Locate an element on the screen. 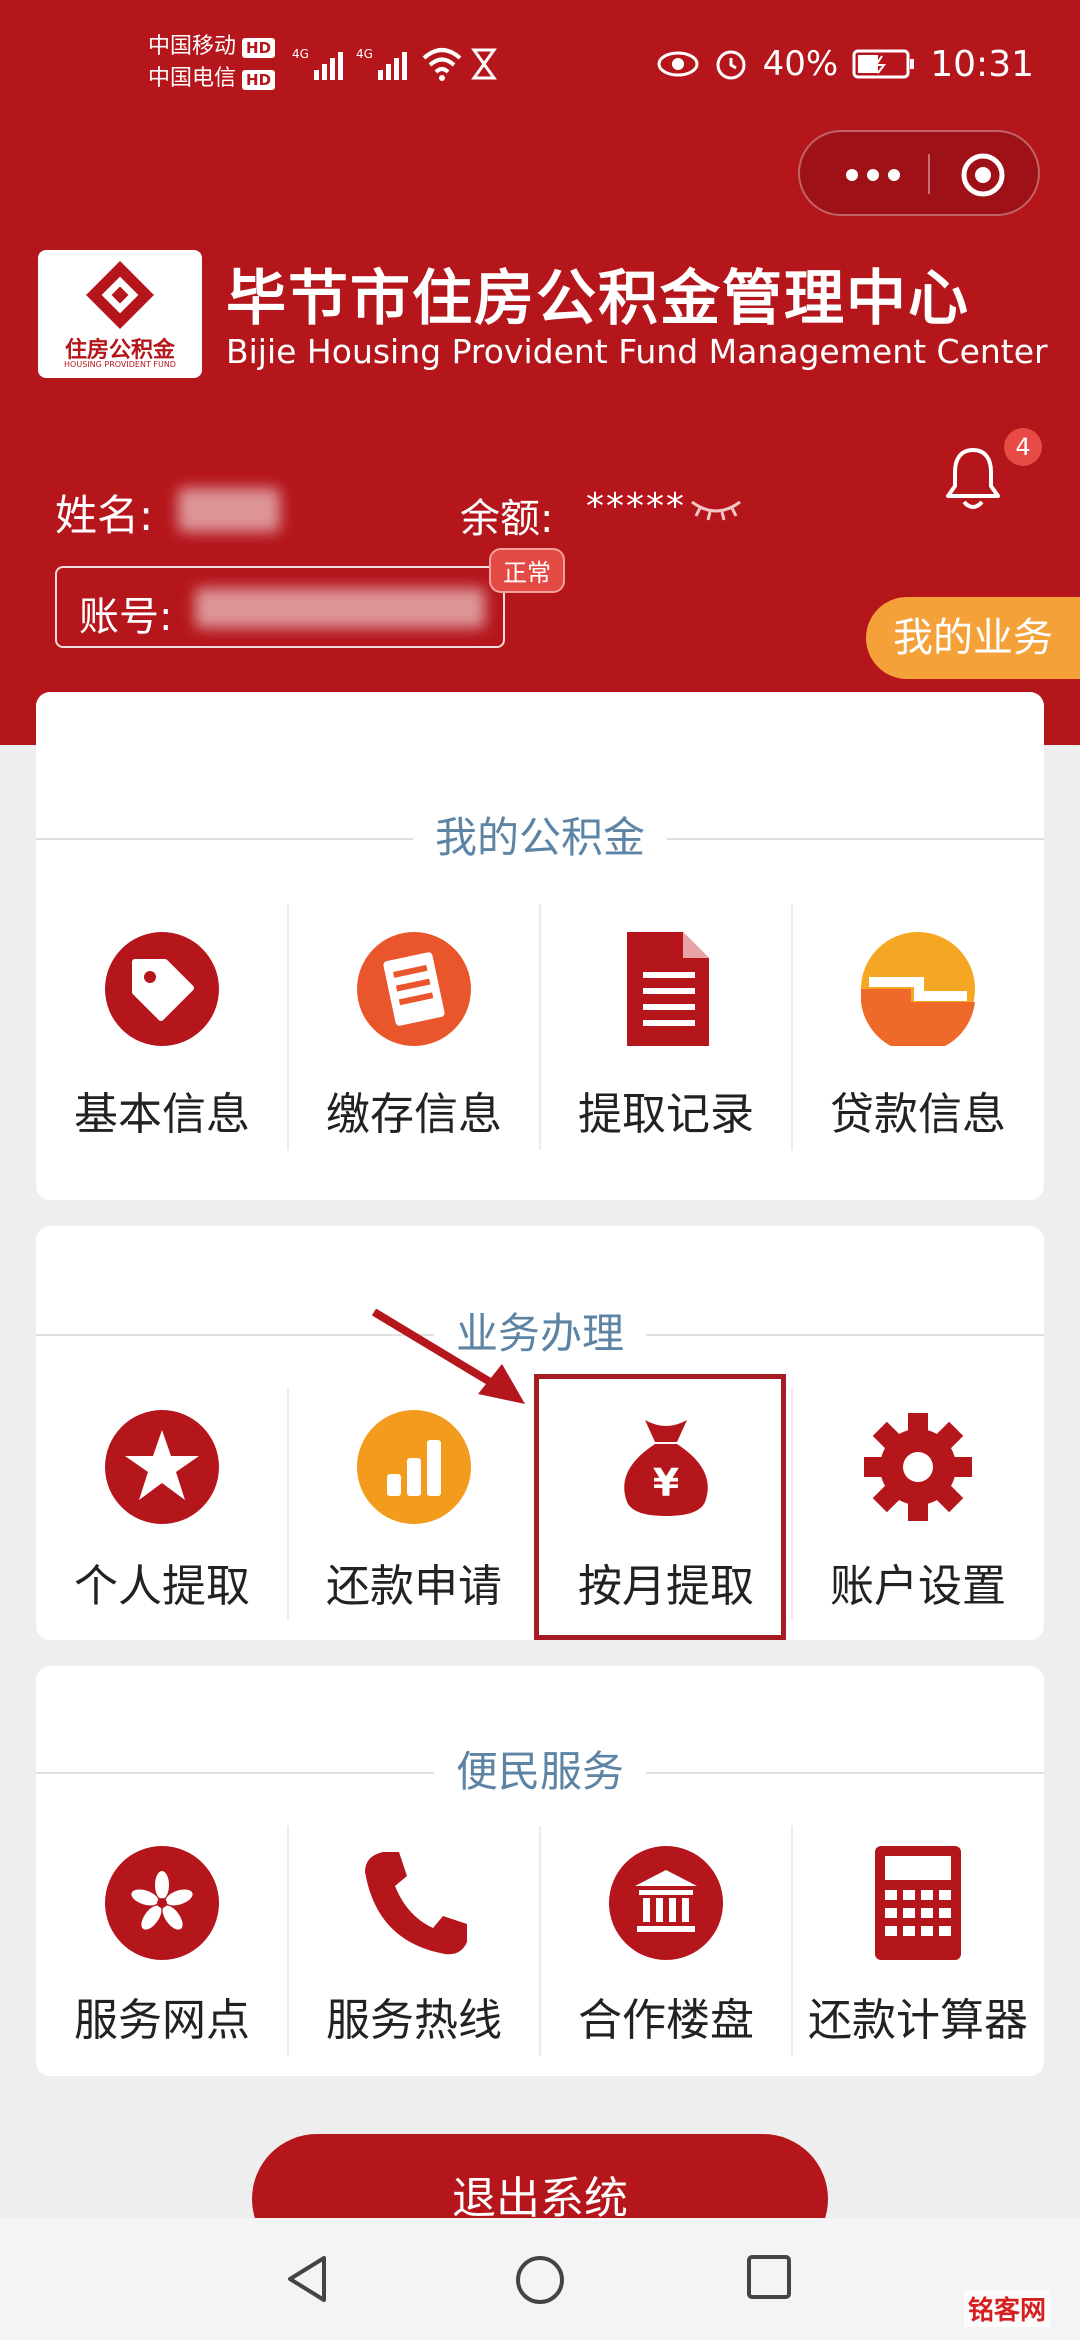 This screenshot has width=1080, height=2340. logo-subtext: HOUSING PROVIDENT FUND is located at coordinates (120, 364).